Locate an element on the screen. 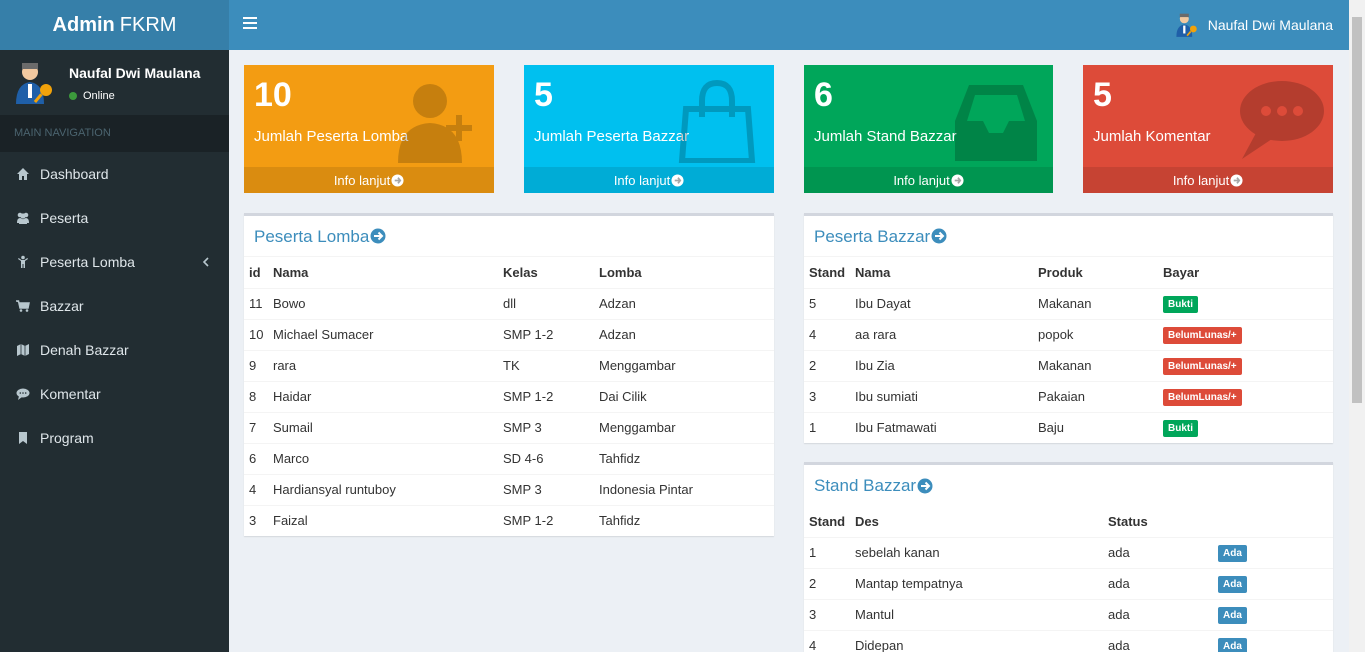 The image size is (1365, 652). cell: 10 is located at coordinates (256, 334).